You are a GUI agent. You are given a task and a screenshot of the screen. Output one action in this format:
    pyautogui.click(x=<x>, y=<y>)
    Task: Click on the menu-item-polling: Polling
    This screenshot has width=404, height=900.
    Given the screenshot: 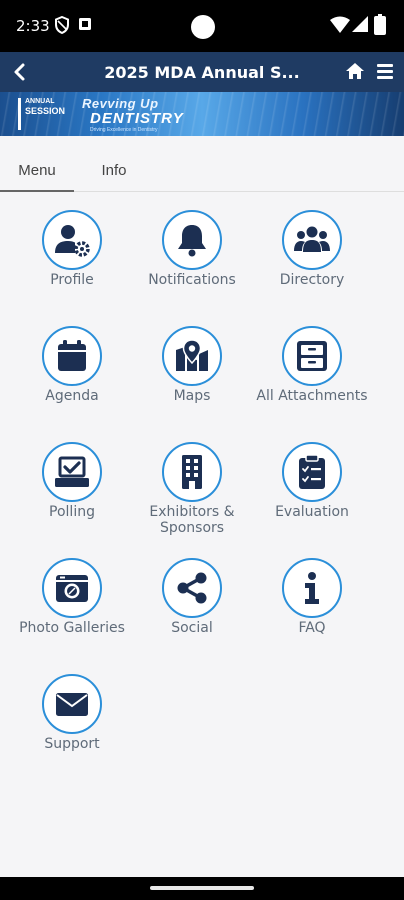 What is the action you would take?
    pyautogui.click(x=72, y=495)
    